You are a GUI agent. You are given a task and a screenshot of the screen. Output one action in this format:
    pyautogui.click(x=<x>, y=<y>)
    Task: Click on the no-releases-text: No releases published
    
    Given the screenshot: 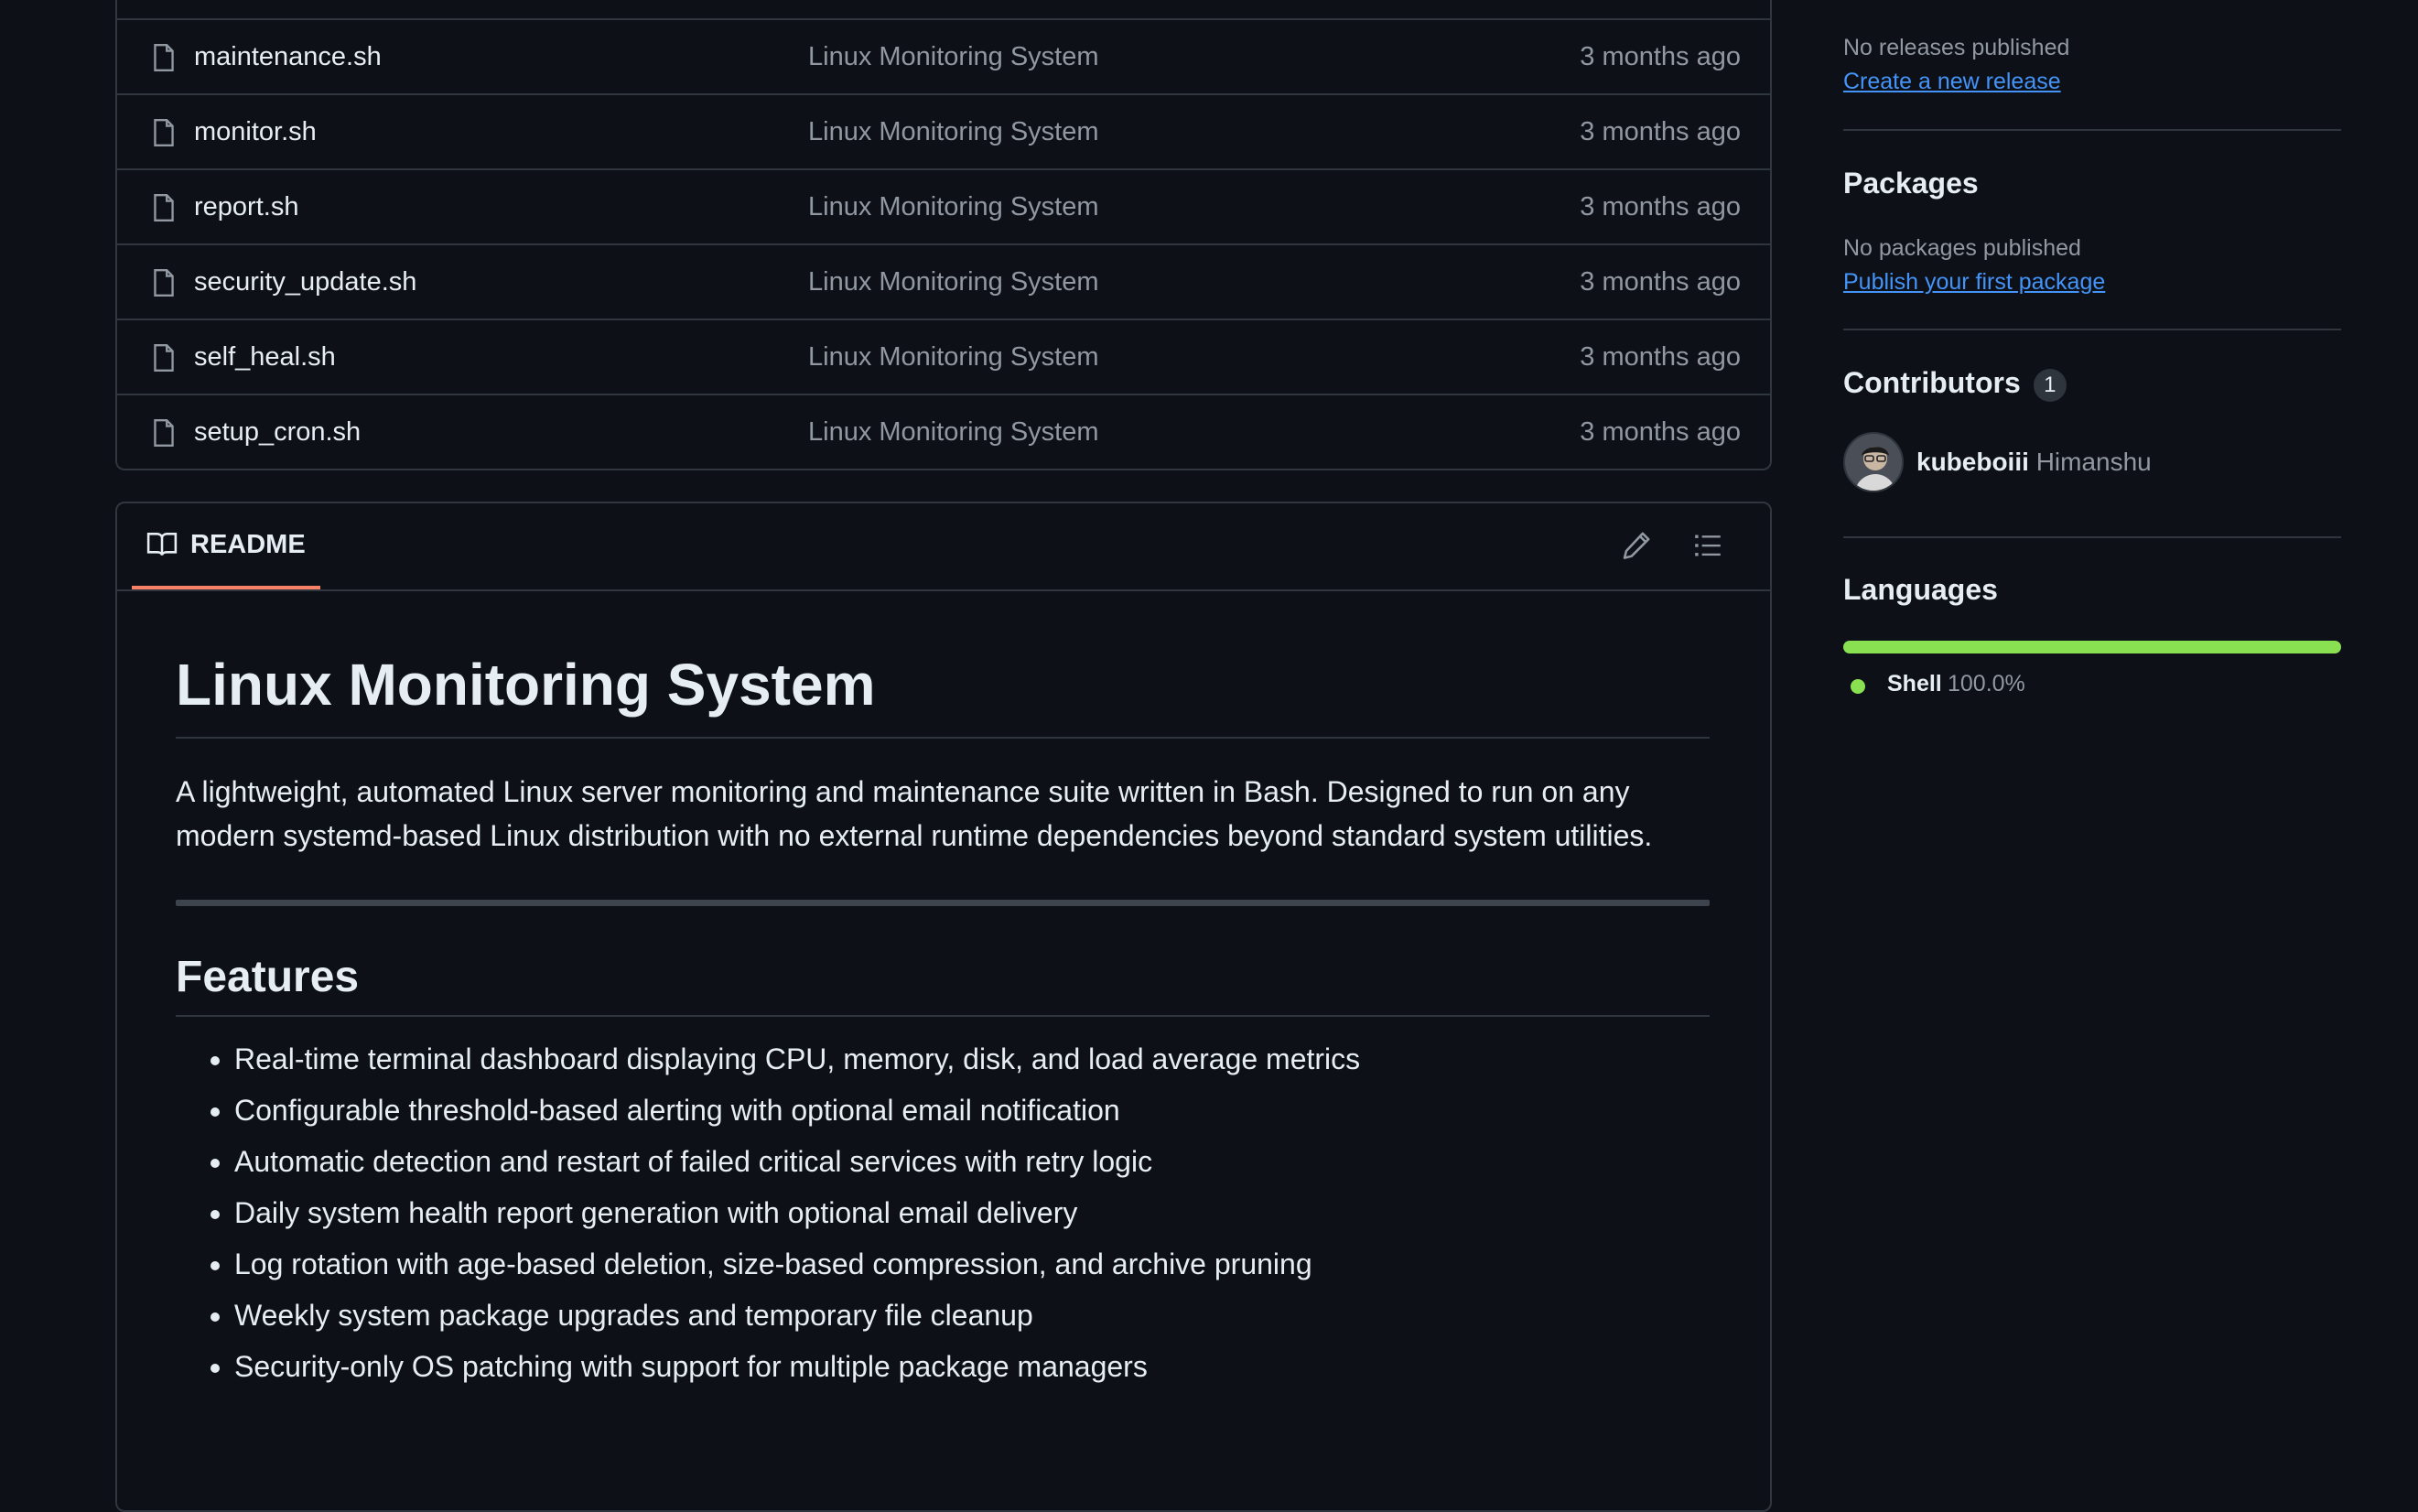 What is the action you would take?
    pyautogui.click(x=1956, y=47)
    